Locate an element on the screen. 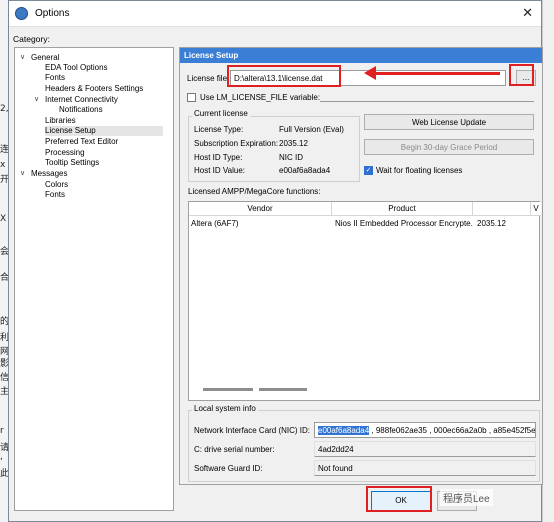 The width and height of the screenshot is (554, 522). host-id-value-label: Host ID Value: is located at coordinates (219, 170).